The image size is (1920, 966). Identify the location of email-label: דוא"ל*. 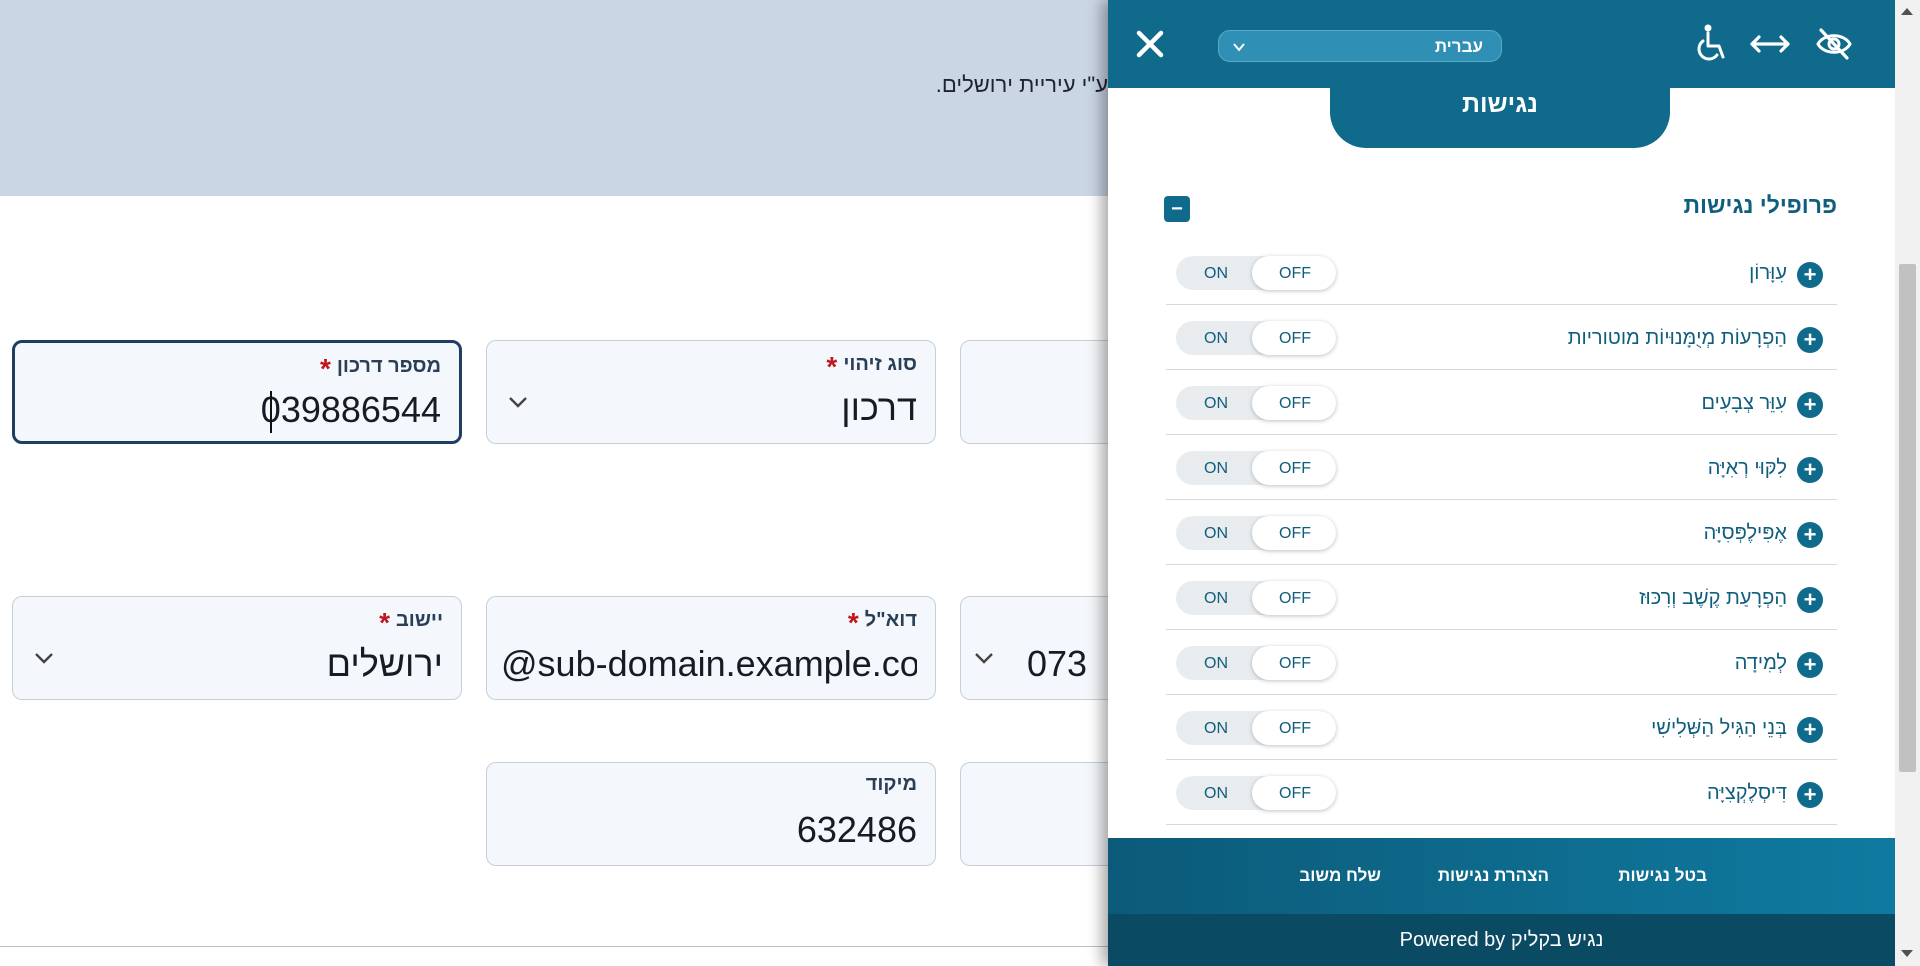
(882, 622).